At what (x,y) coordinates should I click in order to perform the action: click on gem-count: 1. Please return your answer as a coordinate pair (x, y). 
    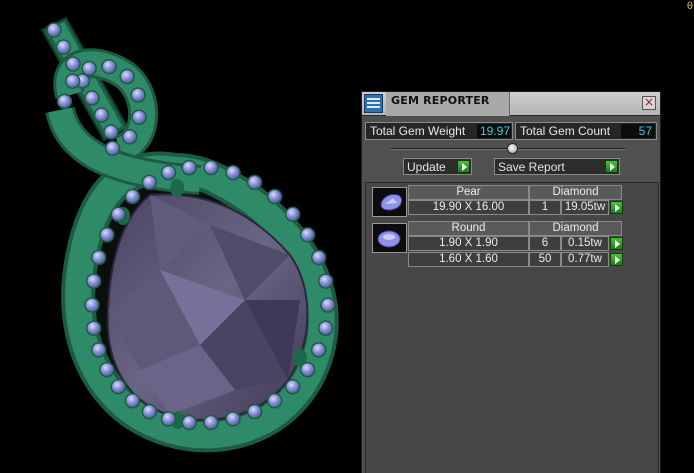
    Looking at the image, I should click on (545, 207).